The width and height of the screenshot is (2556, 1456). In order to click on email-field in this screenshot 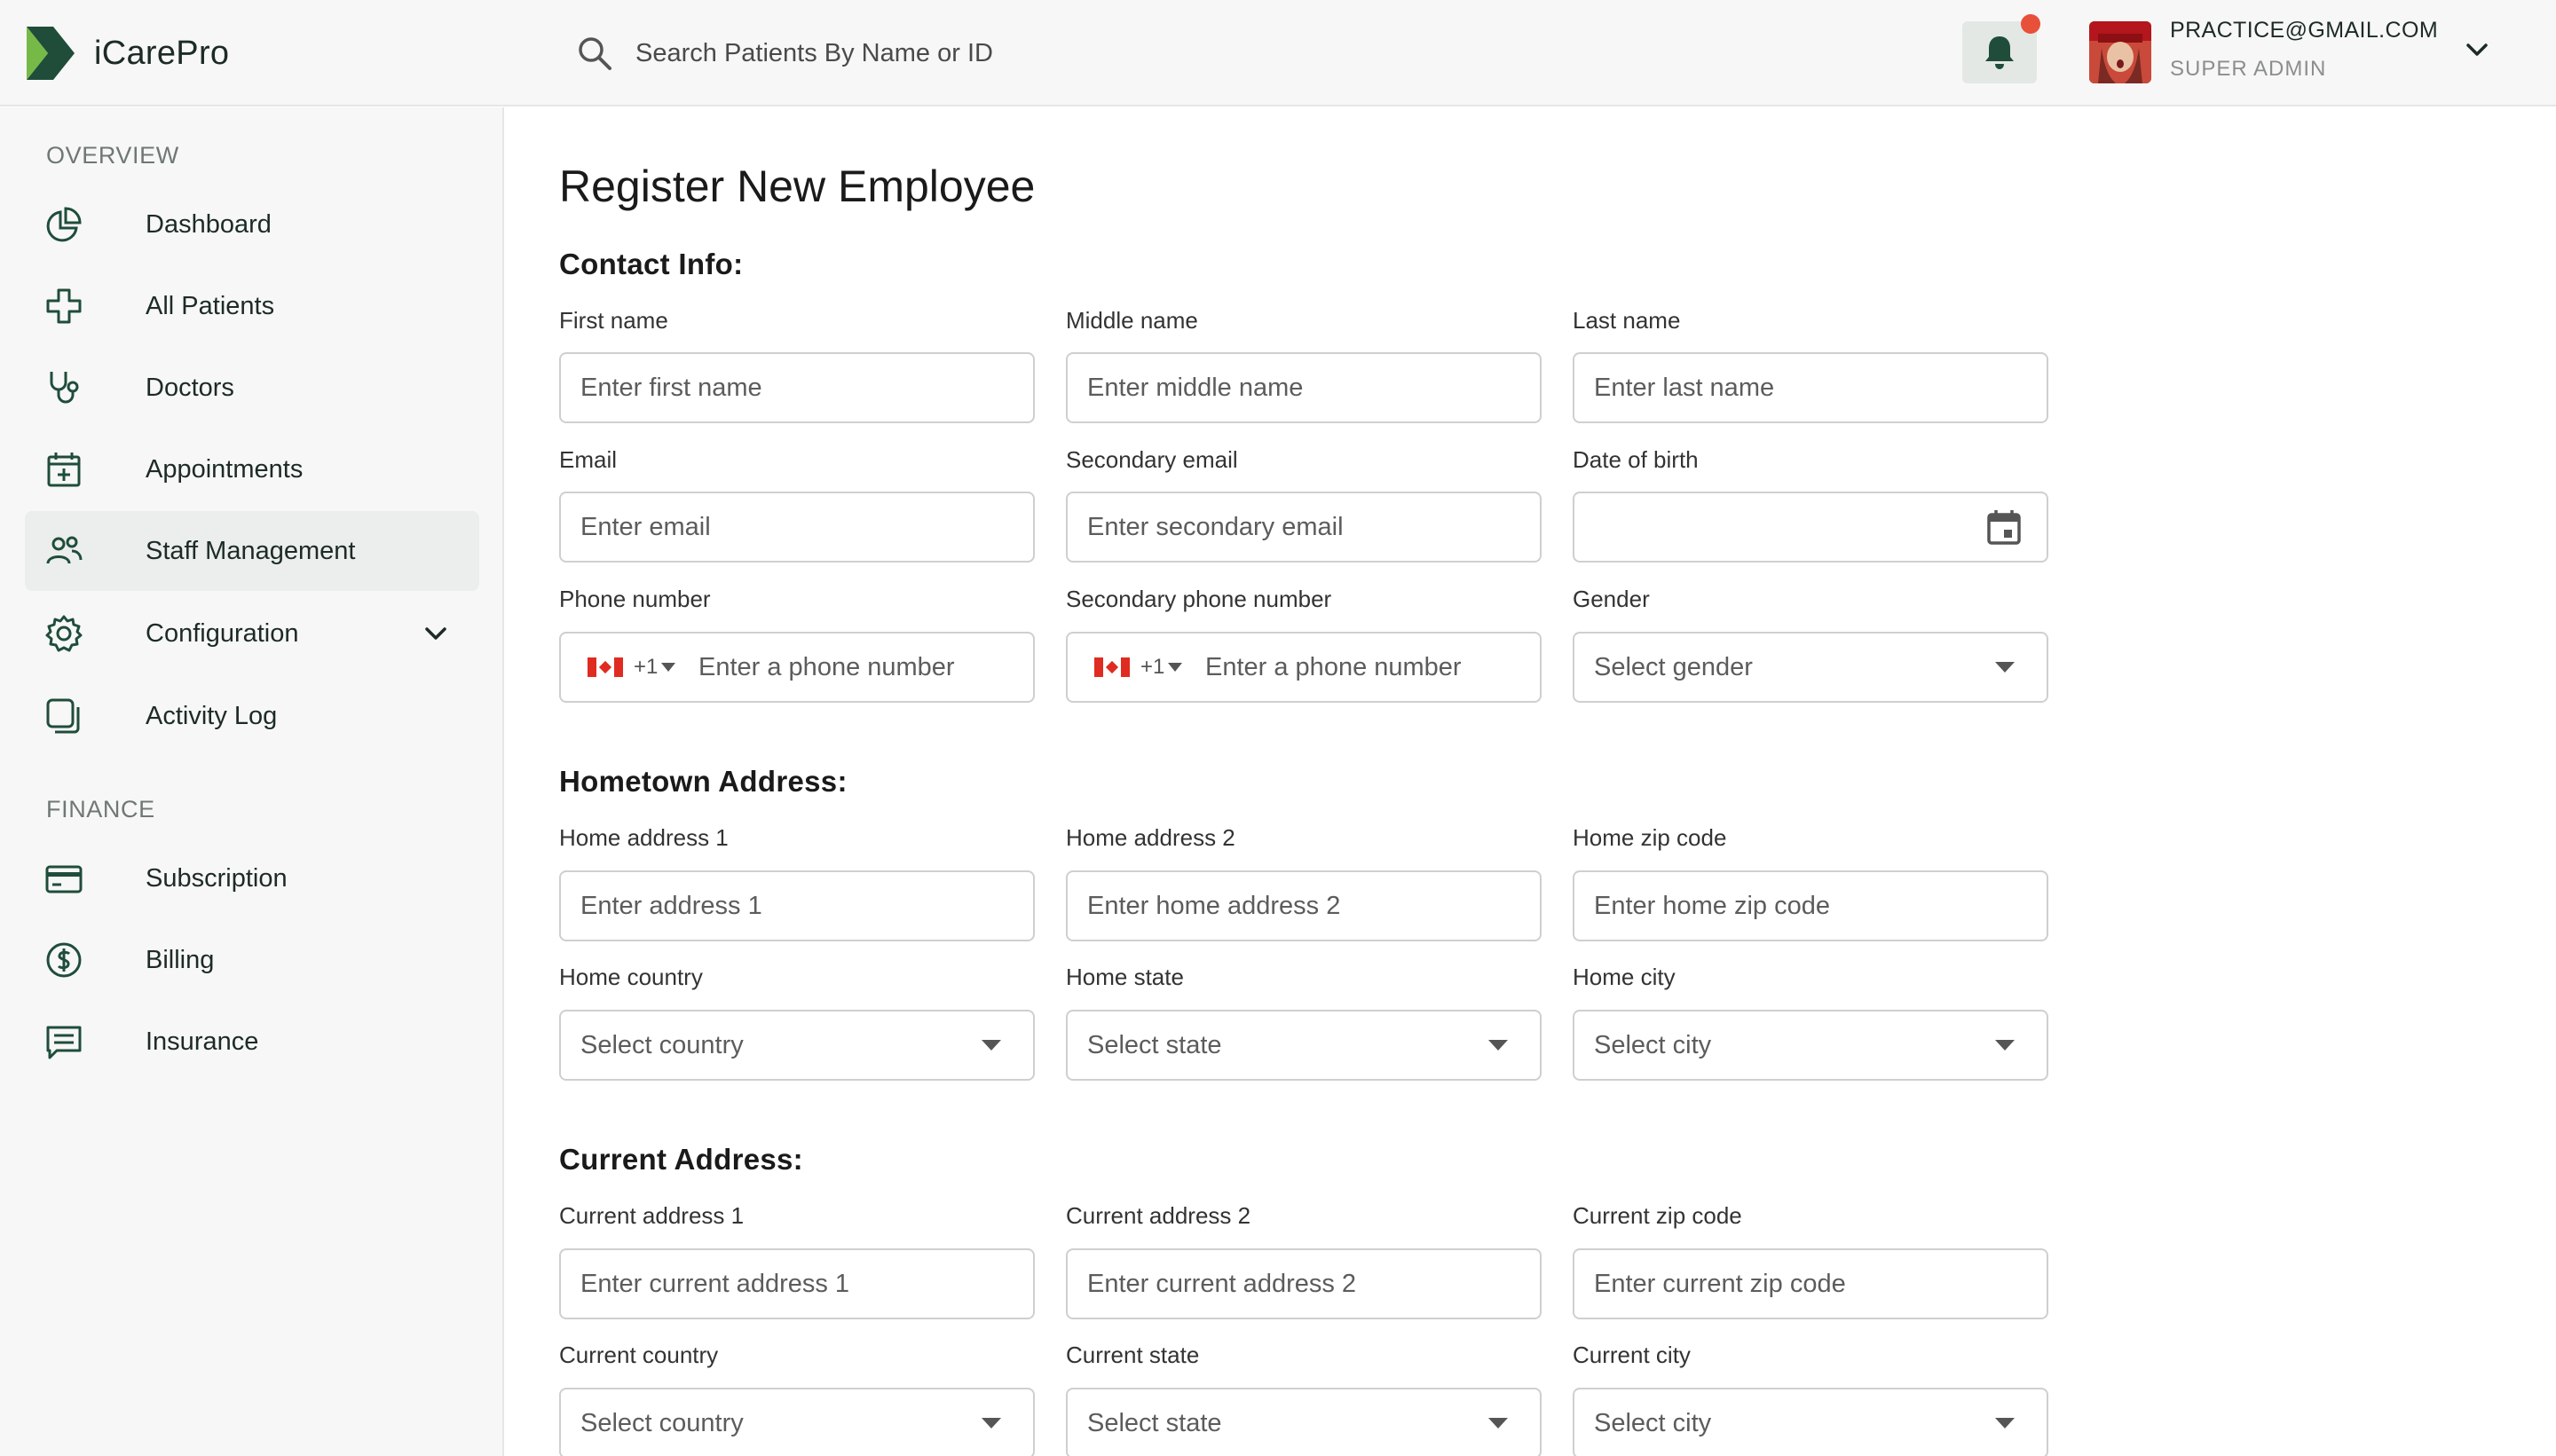, I will do `click(797, 527)`.